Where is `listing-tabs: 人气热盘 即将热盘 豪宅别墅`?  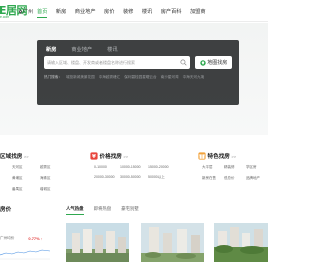 listing-tabs: 人气热盘 即将热盘 豪宅别墅 is located at coordinates (102, 210).